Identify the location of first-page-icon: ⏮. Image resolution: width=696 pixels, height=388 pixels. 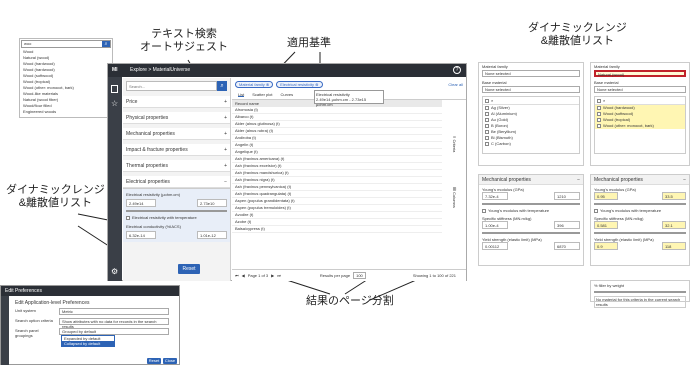
(237, 275).